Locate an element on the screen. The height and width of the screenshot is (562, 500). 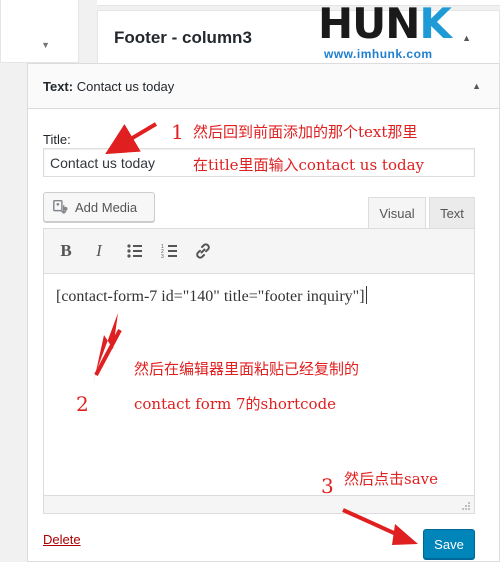
bold-icon: B is located at coordinates (66, 251).